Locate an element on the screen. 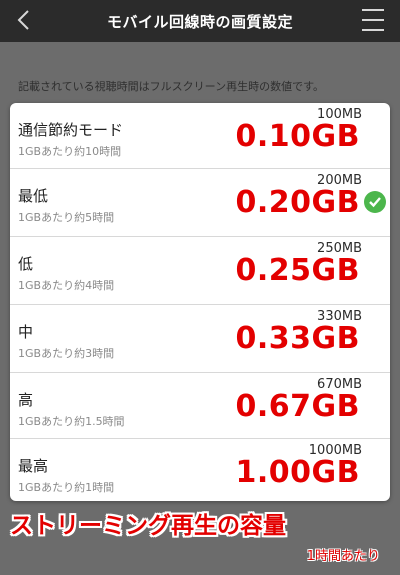  option-sub: 1GBあたり約10時間 is located at coordinates (70, 151).